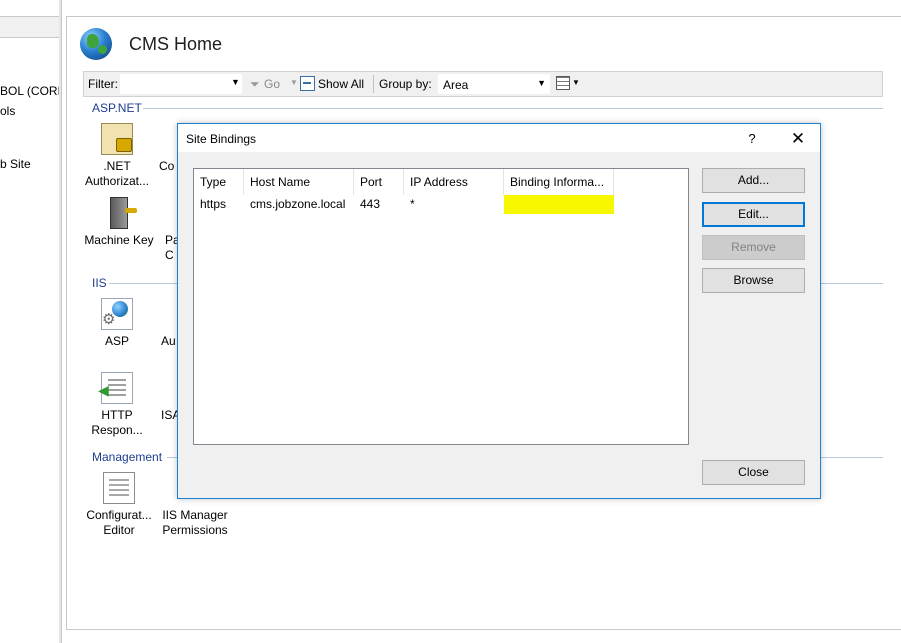  Describe the element at coordinates (499, 138) in the screenshot. I see `dialog-titlebar: Site Bindings ? ✕` at that location.